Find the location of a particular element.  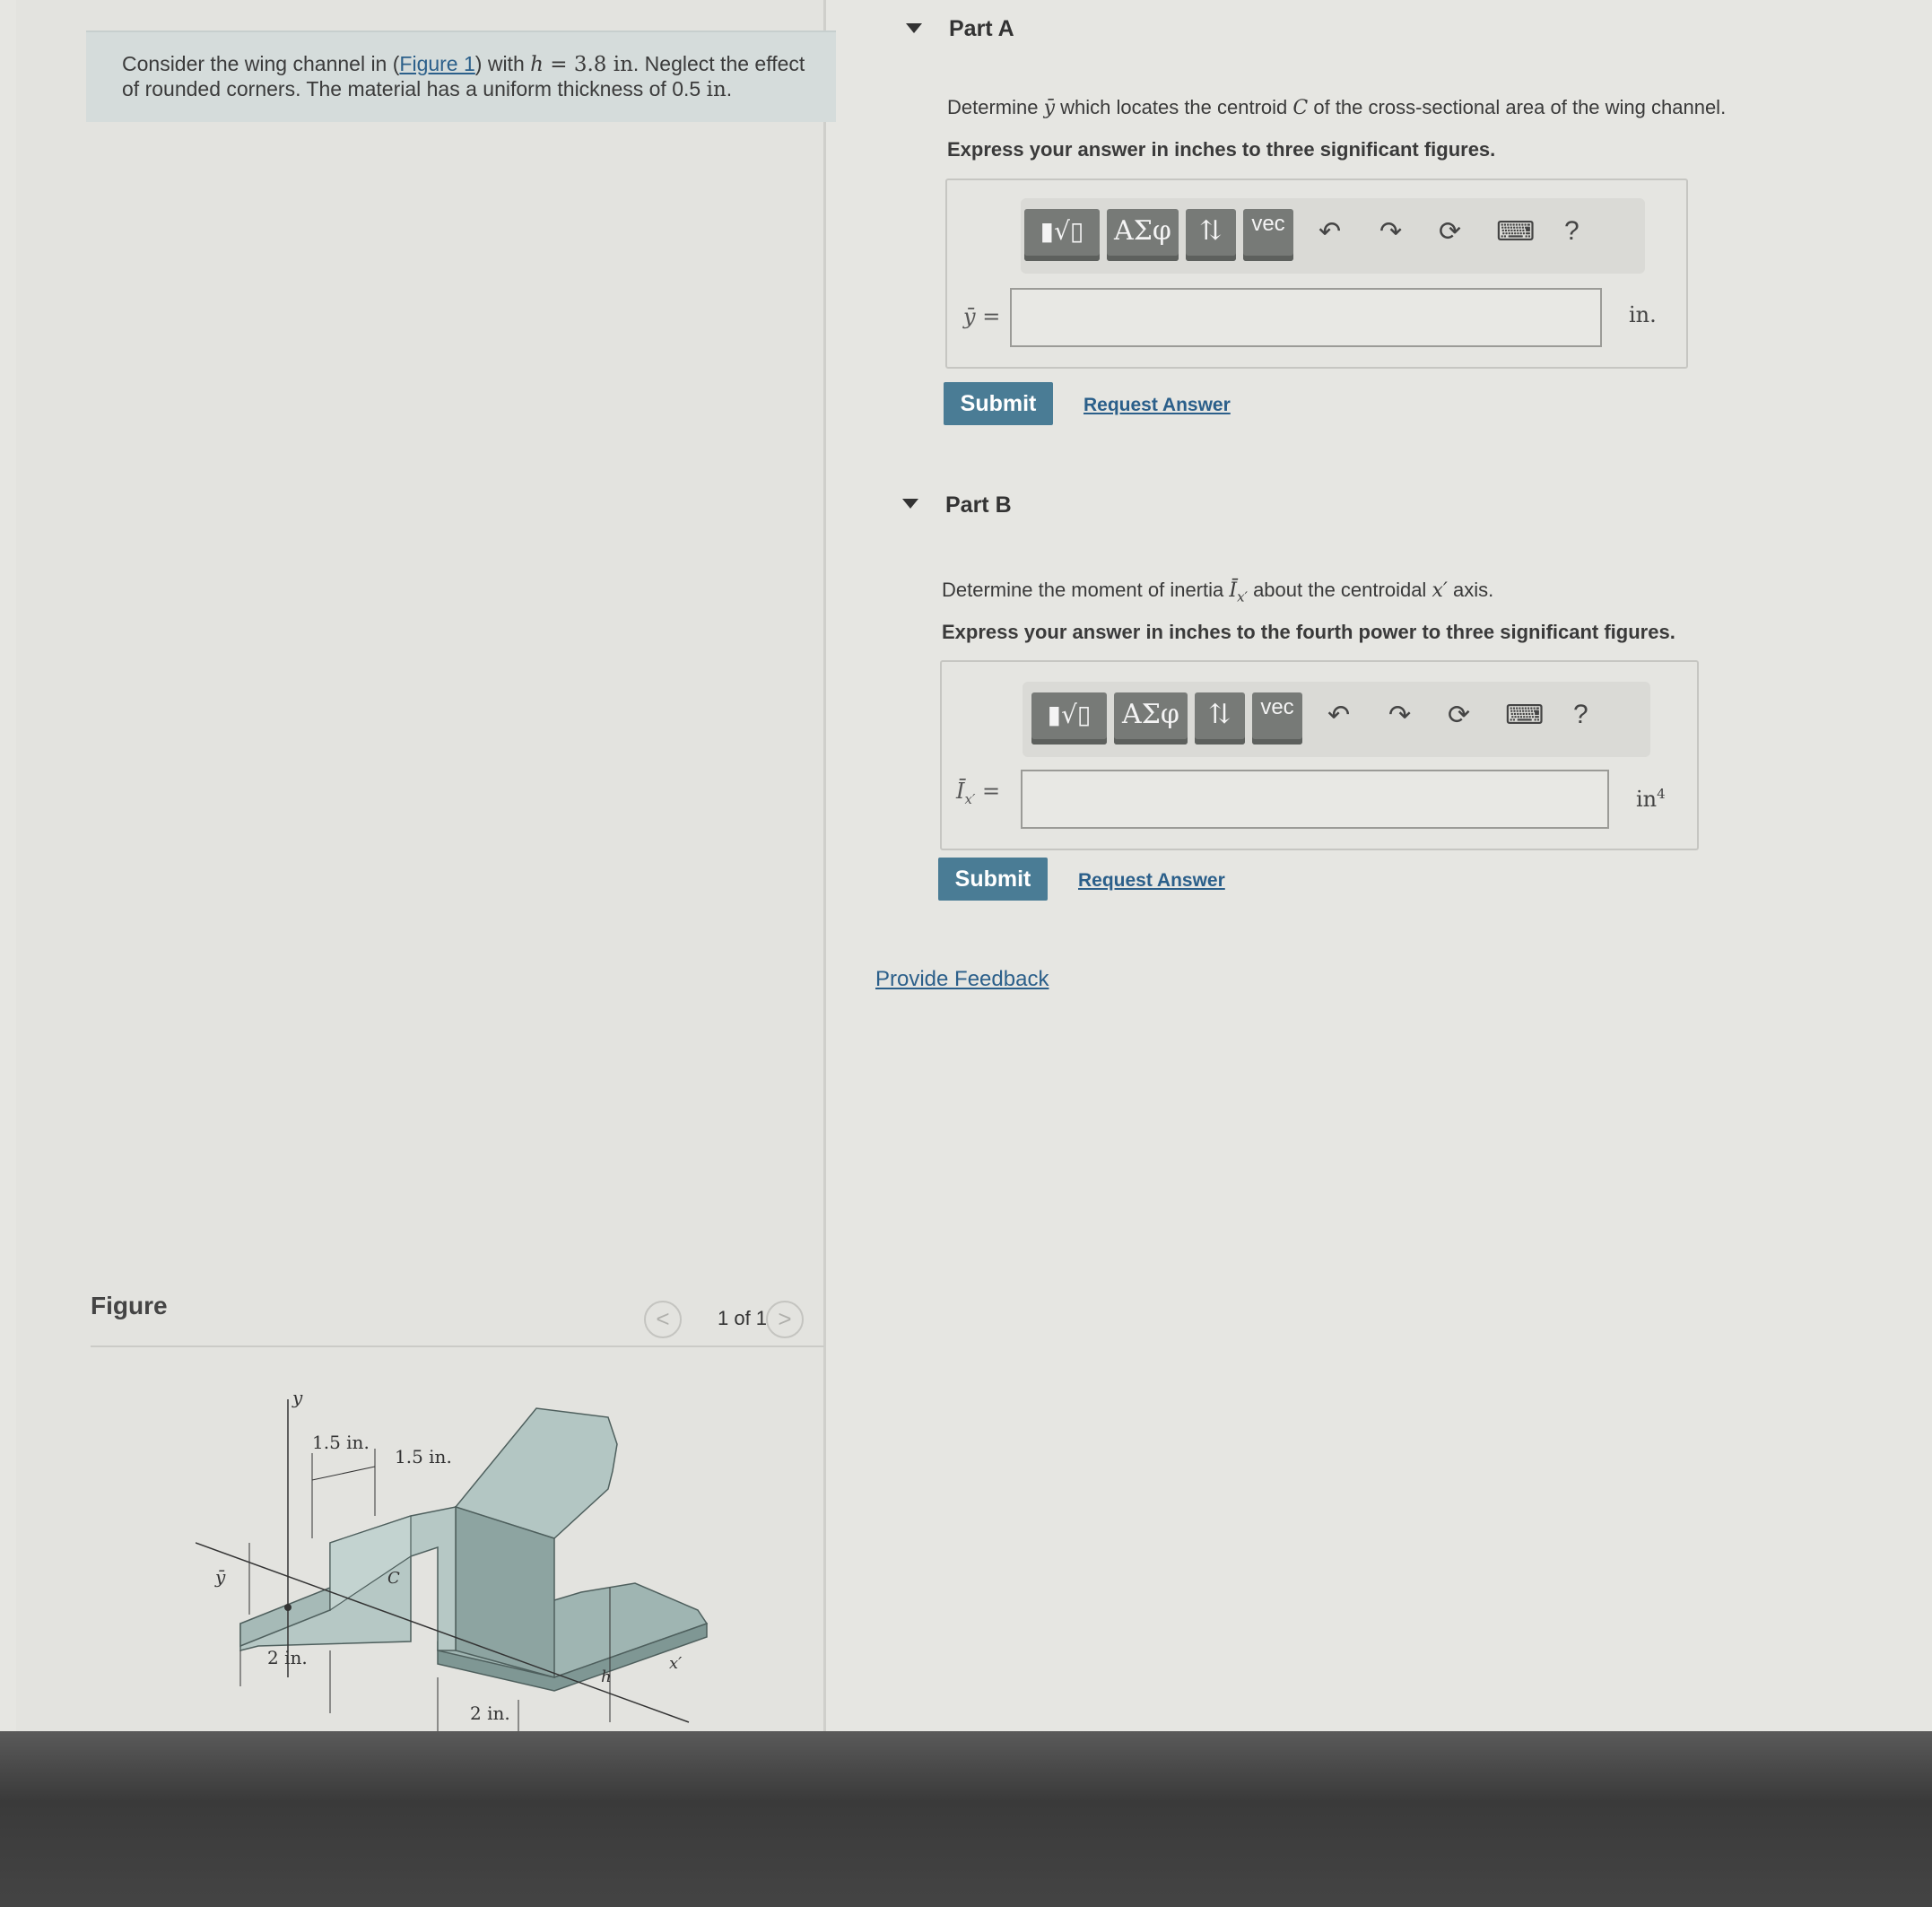

h-label: h is located at coordinates (606, 1677).